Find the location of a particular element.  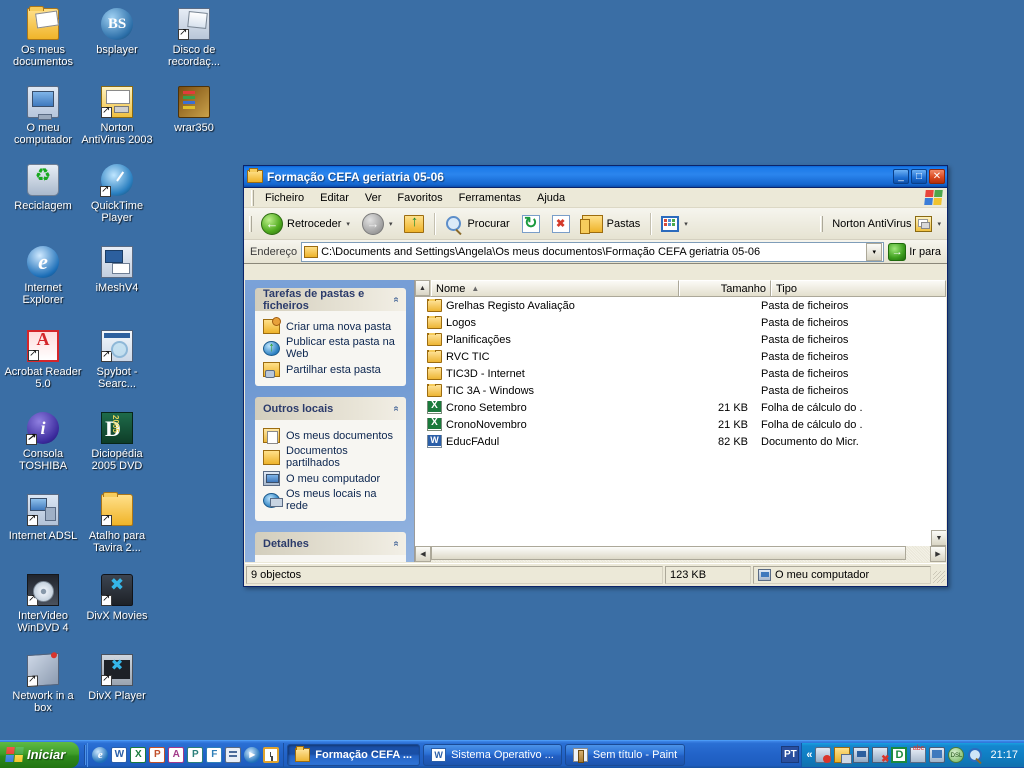

start-button: Iniciar is located at coordinates (40, 754).